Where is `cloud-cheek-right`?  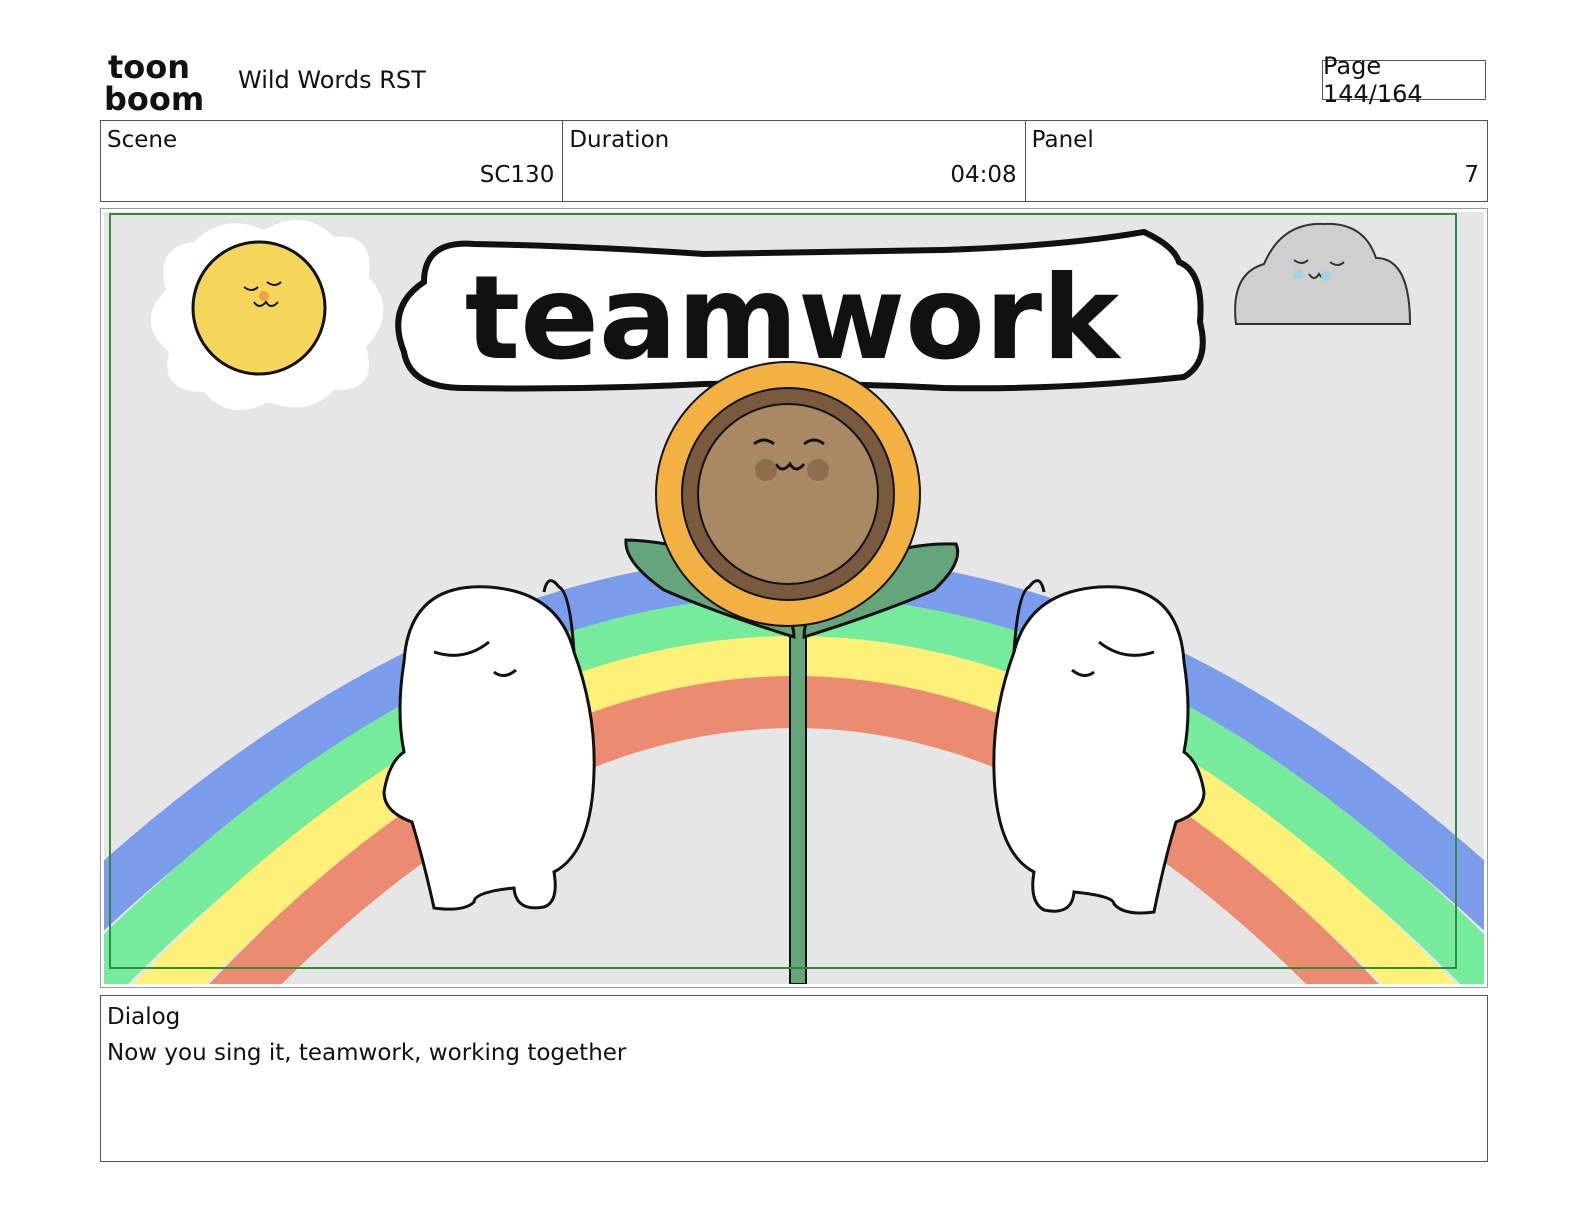
cloud-cheek-right is located at coordinates (1326, 276).